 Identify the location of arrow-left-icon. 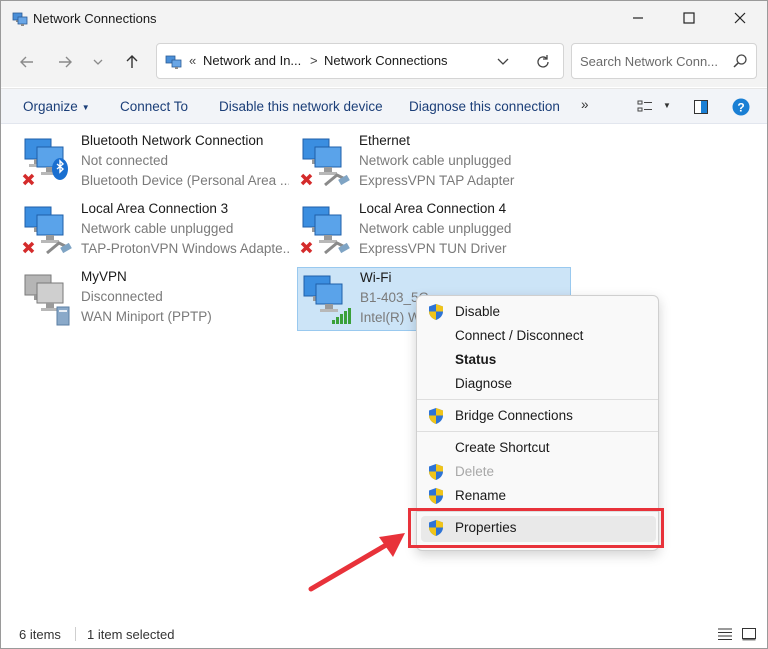
(26, 62).